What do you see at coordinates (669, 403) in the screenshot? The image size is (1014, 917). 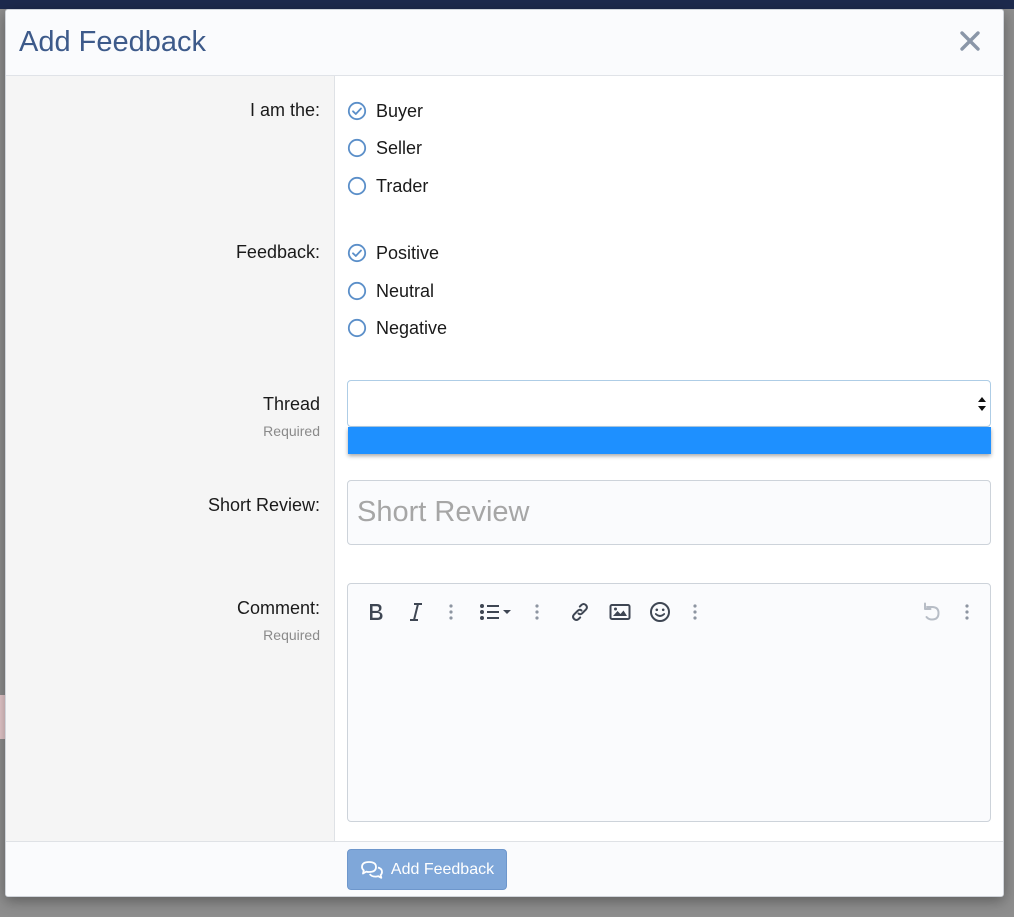 I see `thread-select` at bounding box center [669, 403].